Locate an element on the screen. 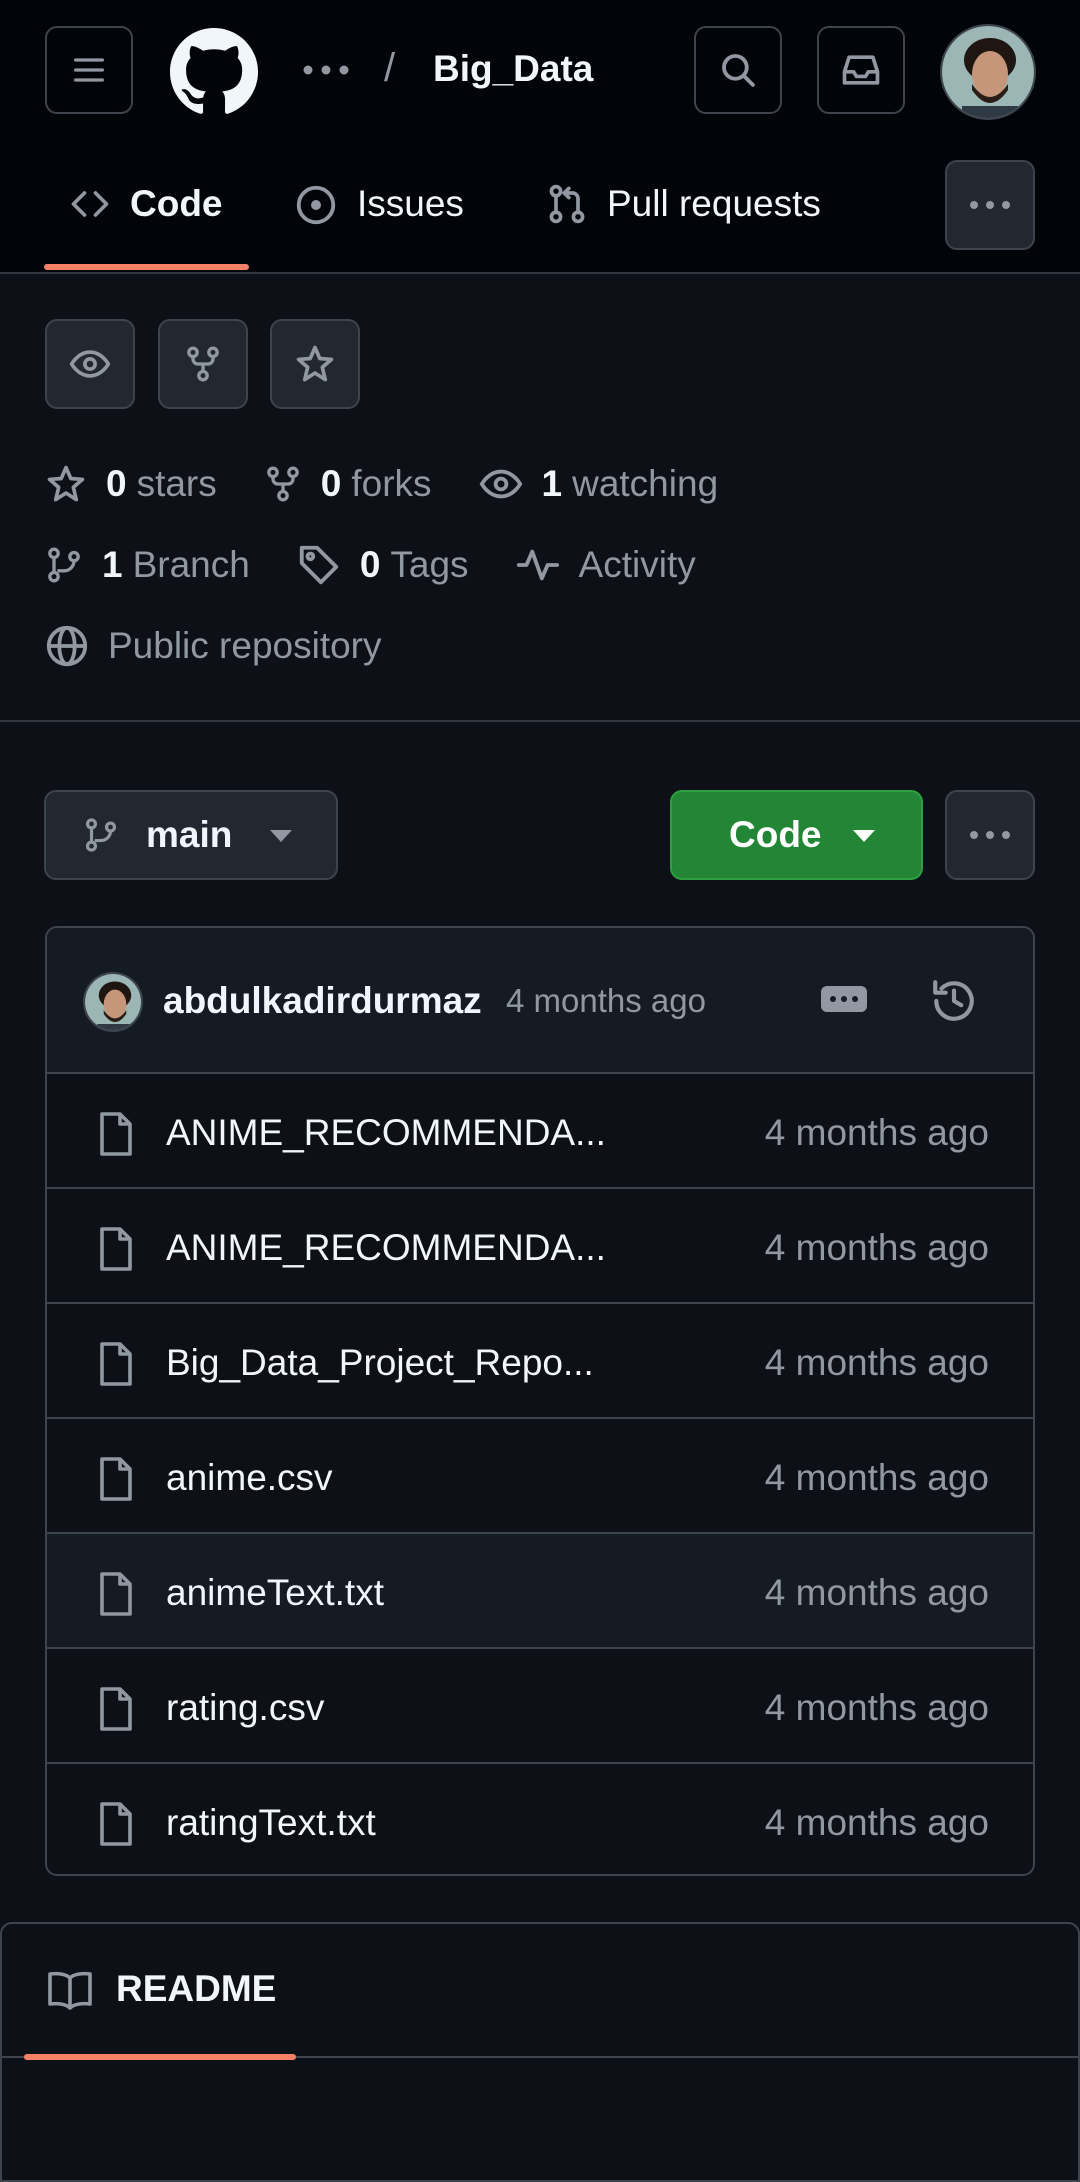  star-button is located at coordinates (315, 364).